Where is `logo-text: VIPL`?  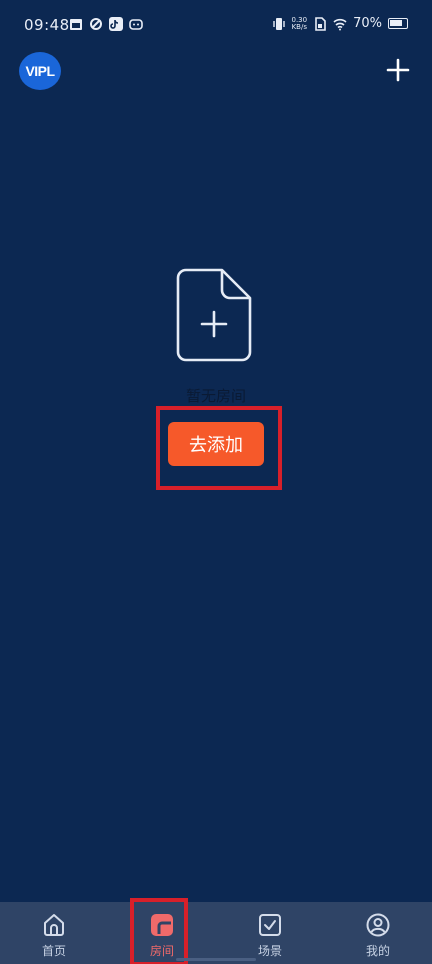 logo-text: VIPL is located at coordinates (40, 71).